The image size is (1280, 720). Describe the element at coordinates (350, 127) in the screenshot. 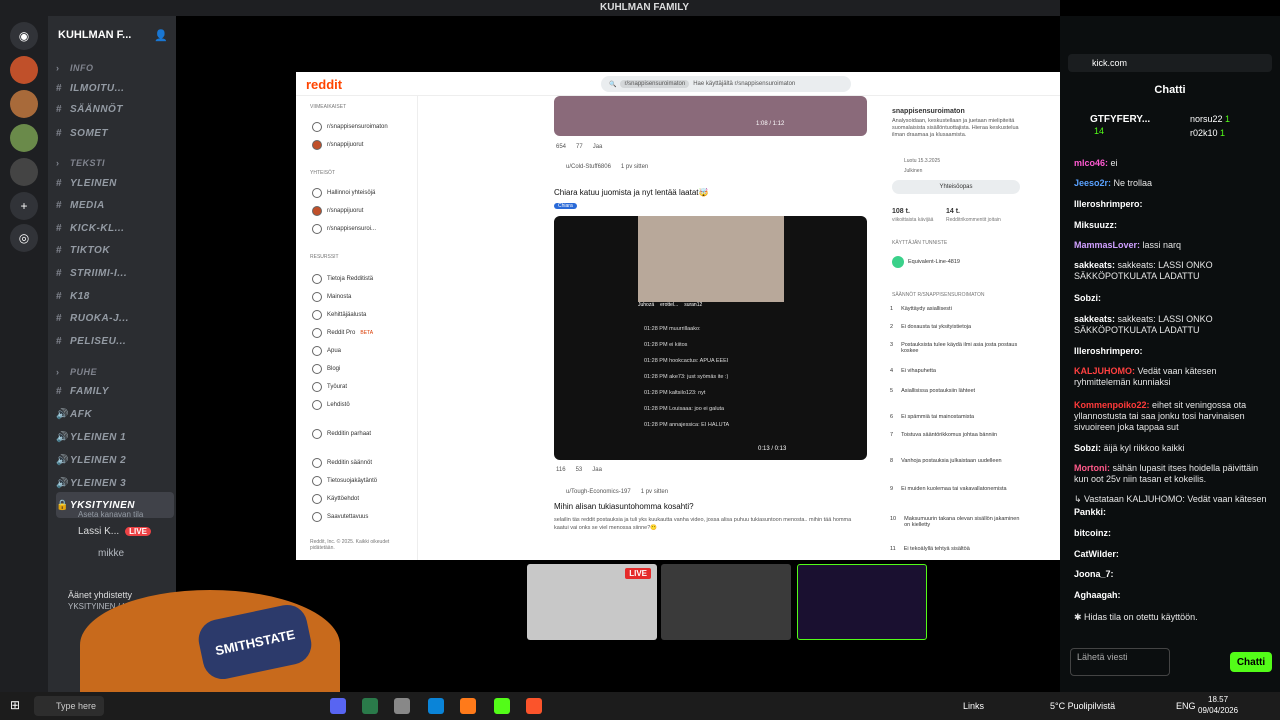

I see `sidebar-item: r/snappisensuroimaton` at that location.